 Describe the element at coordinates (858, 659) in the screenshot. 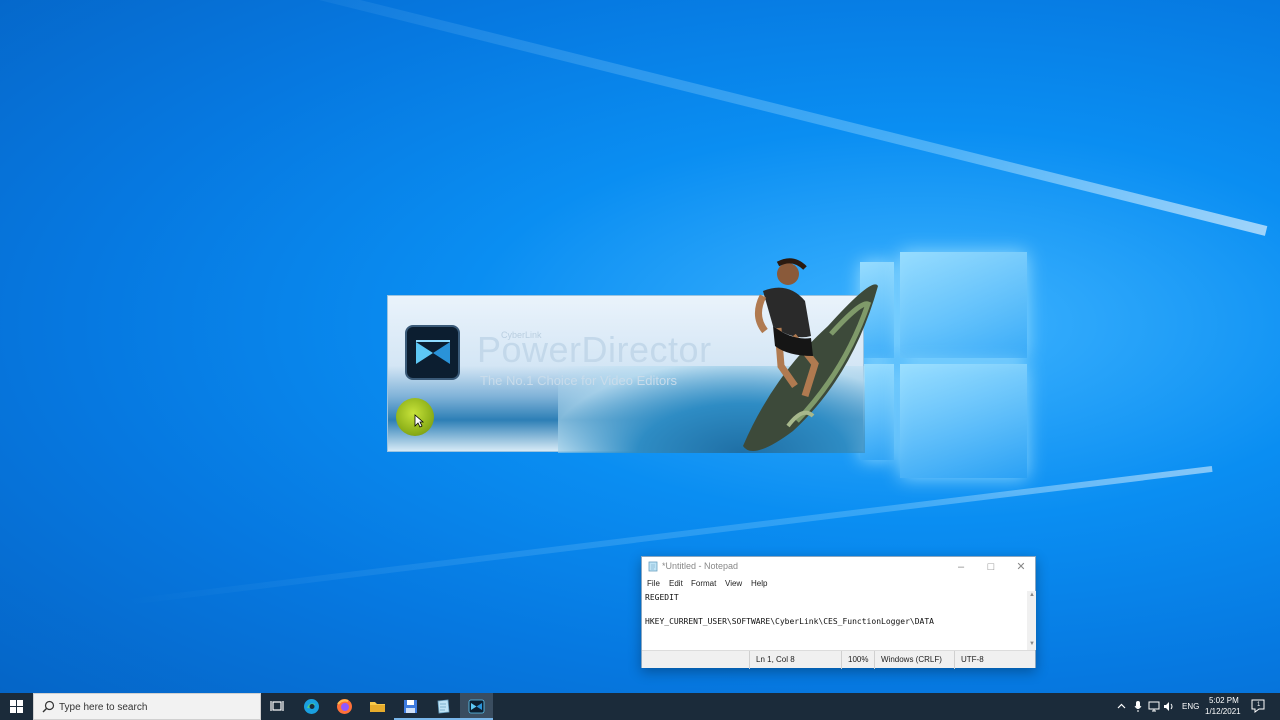

I see `zoom-level: 100%` at that location.